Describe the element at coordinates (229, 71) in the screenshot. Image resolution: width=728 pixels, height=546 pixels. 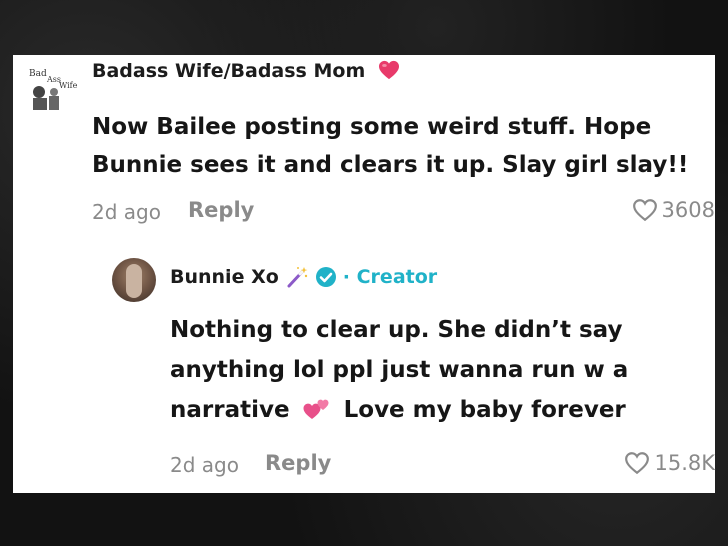
I see `comment-author-name: Badass Wife/Badass Mom` at that location.